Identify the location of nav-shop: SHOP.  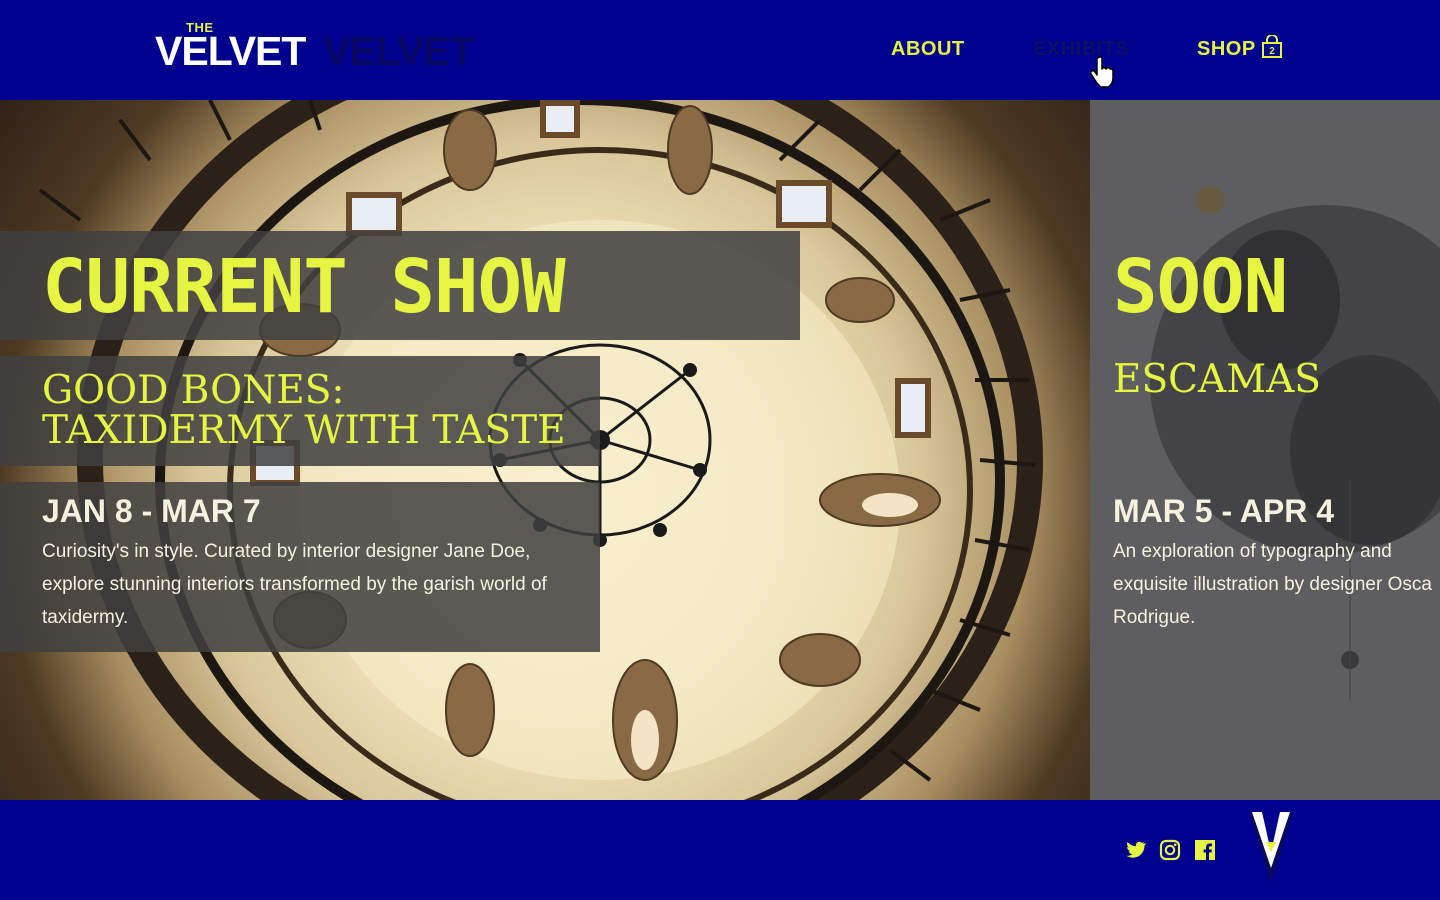
(1226, 49).